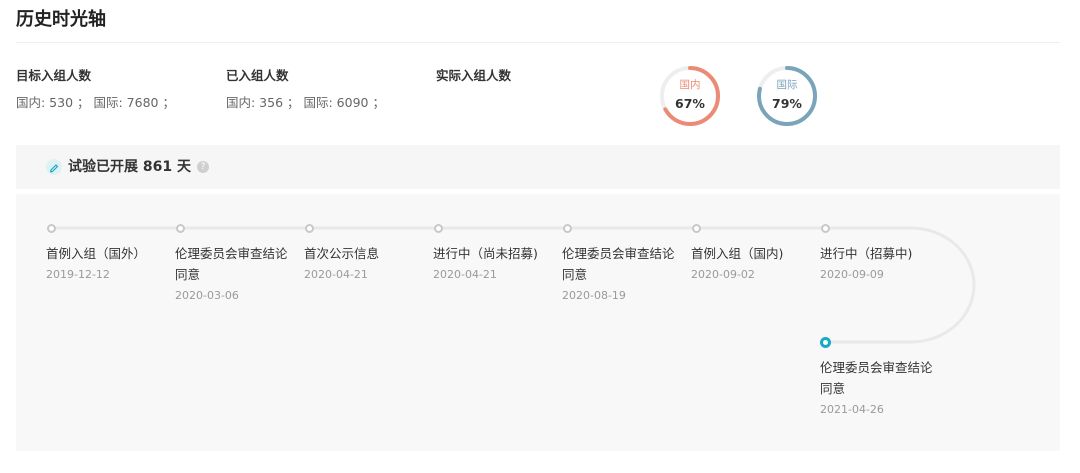 The width and height of the screenshot is (1080, 473). I want to click on target-enrollment-label: 目标入组人数, so click(54, 75).